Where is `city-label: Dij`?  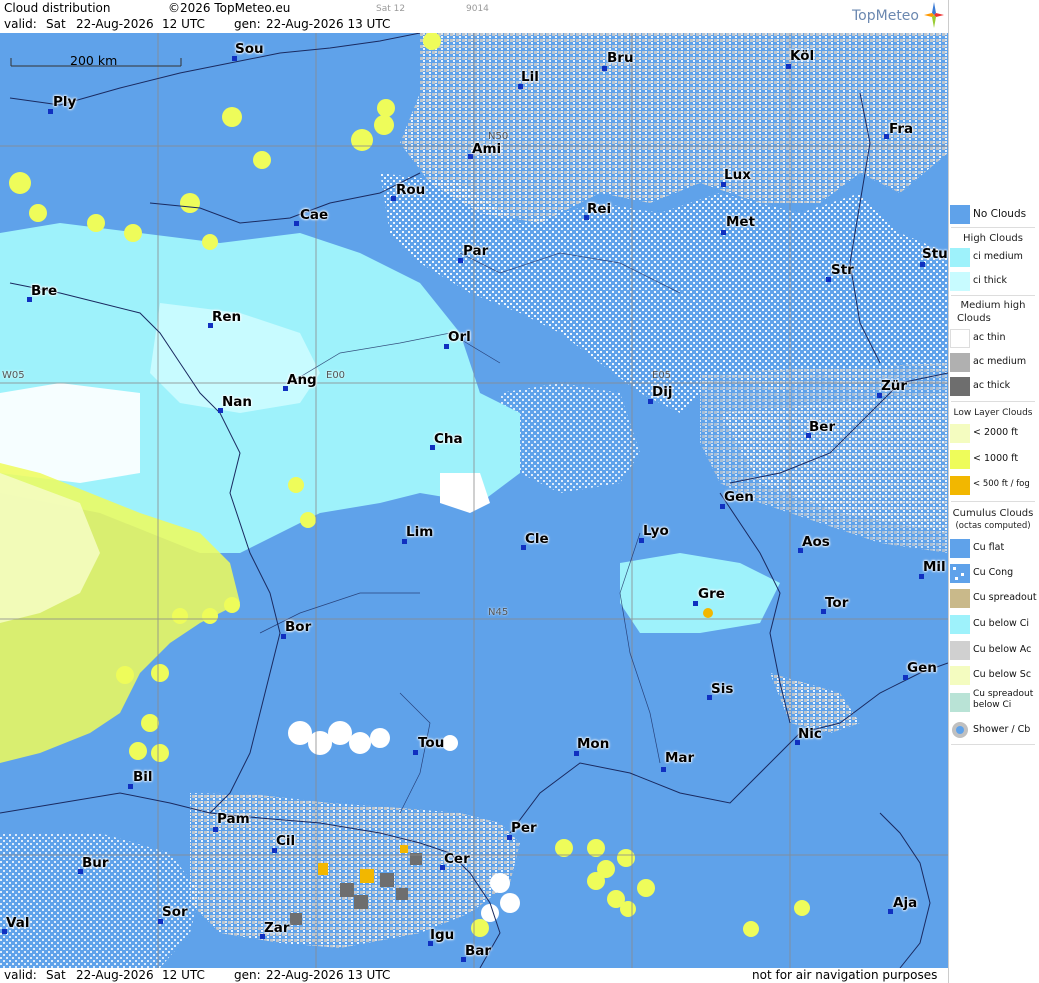
city-label: Dij is located at coordinates (662, 392).